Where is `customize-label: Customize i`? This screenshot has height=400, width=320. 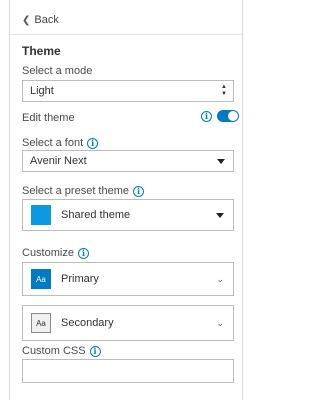
customize-label: Customize i is located at coordinates (55, 253).